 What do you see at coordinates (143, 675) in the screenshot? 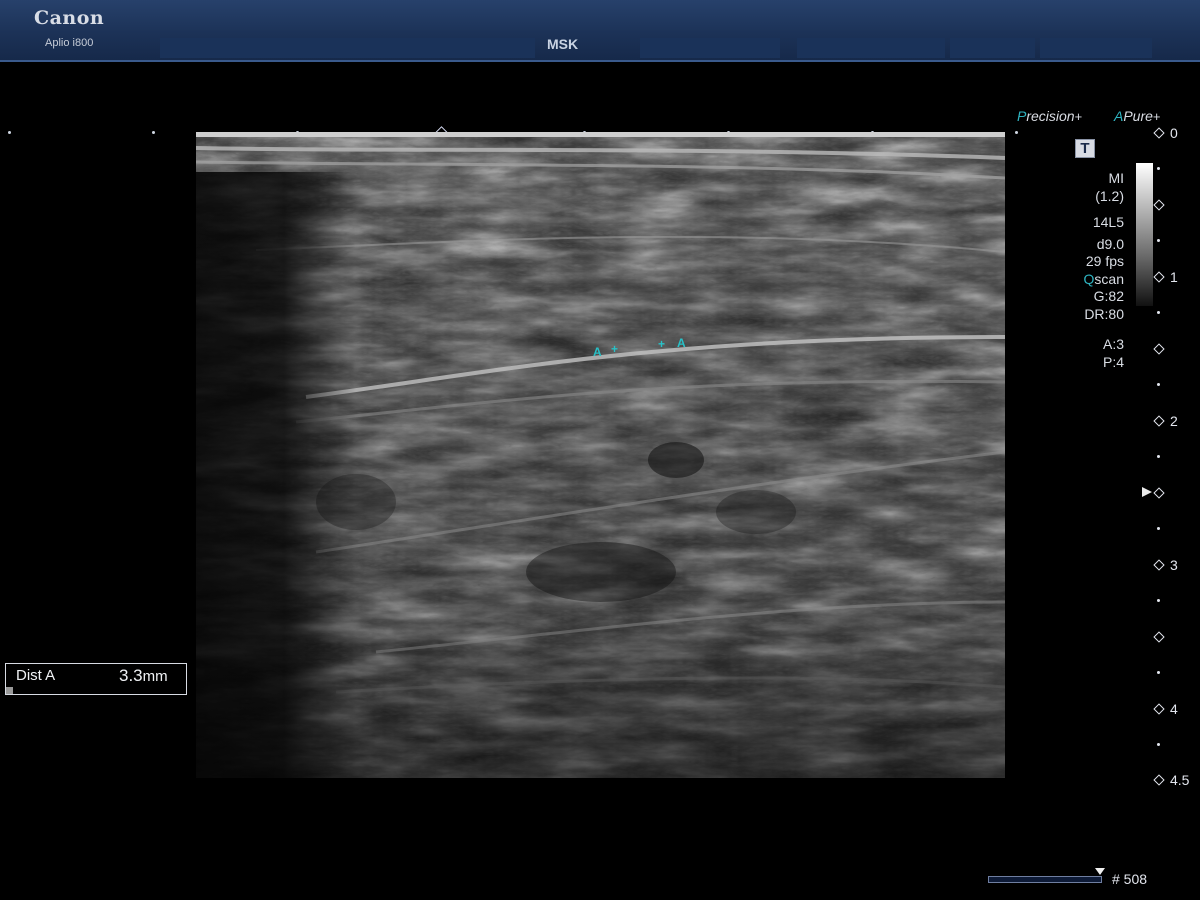
I see `distance-value: 3.3mm` at bounding box center [143, 675].